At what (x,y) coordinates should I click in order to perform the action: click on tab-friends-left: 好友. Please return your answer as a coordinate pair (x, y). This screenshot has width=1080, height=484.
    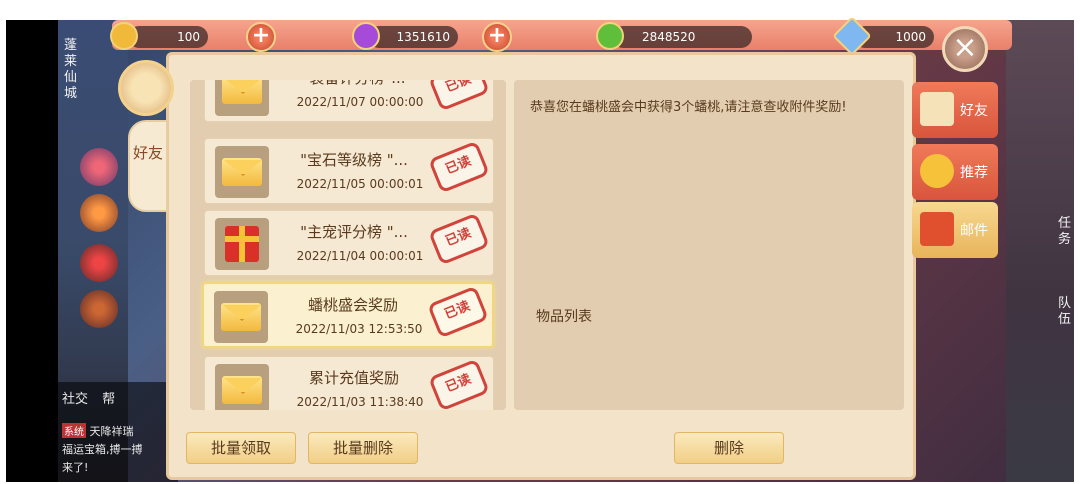
    Looking at the image, I should click on (148, 166).